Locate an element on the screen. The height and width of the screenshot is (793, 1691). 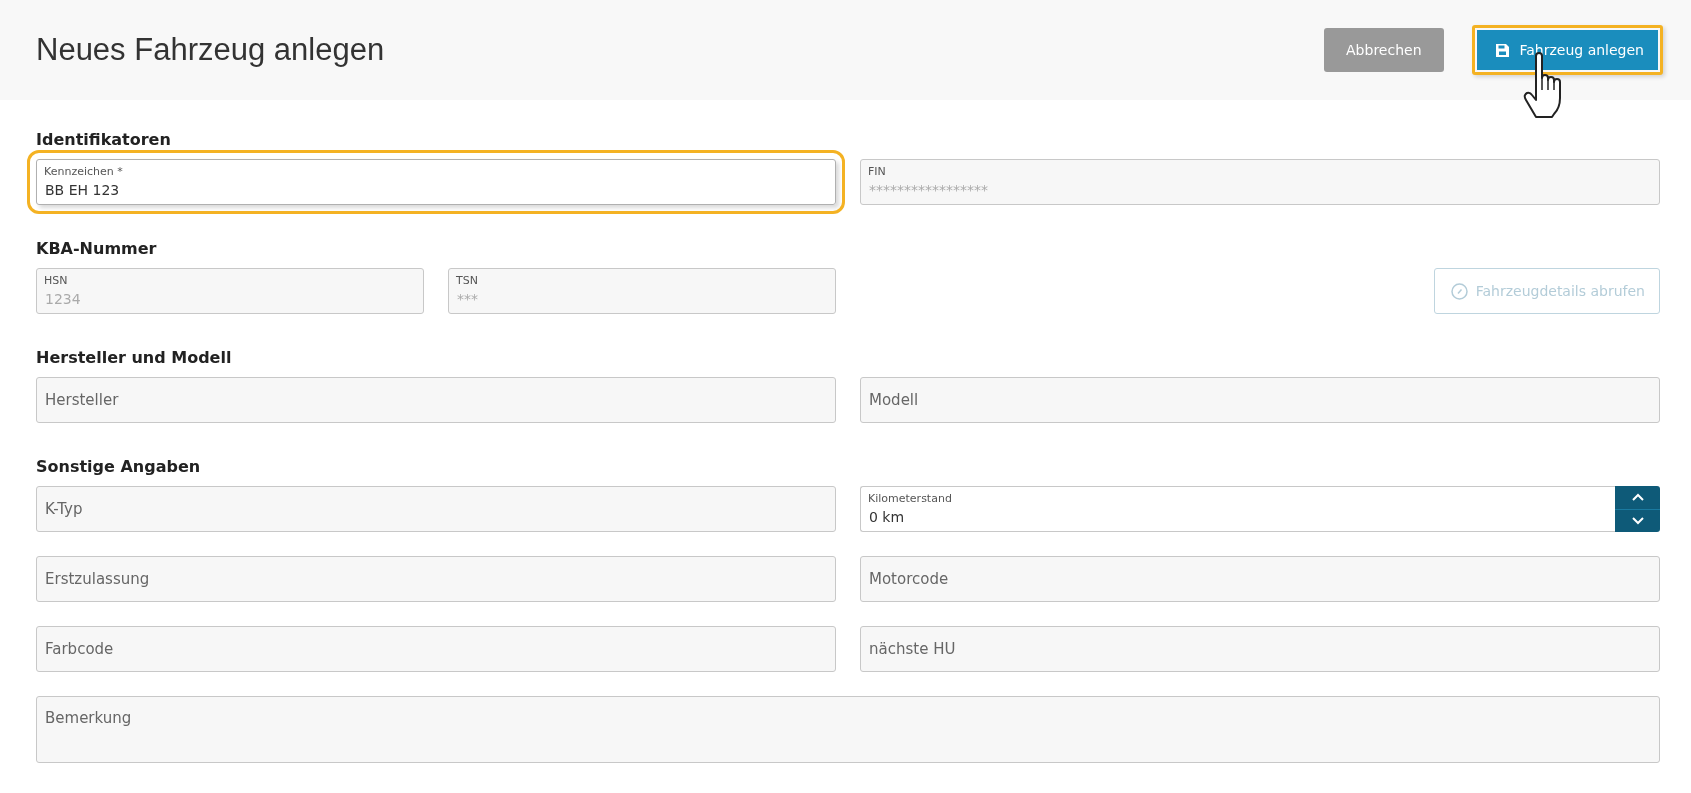
field-label: TSN is located at coordinates (467, 280).